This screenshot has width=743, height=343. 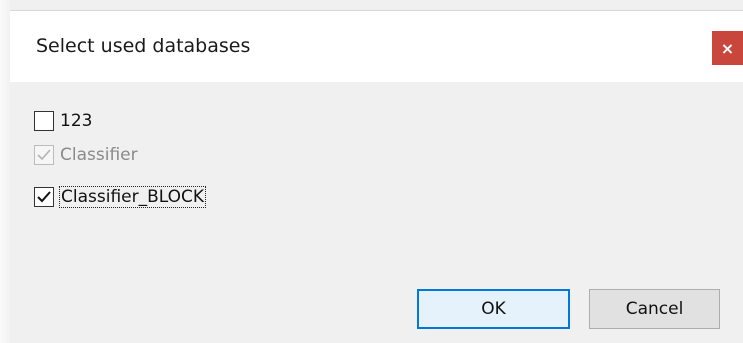 What do you see at coordinates (5, 171) in the screenshot?
I see `window-edge` at bounding box center [5, 171].